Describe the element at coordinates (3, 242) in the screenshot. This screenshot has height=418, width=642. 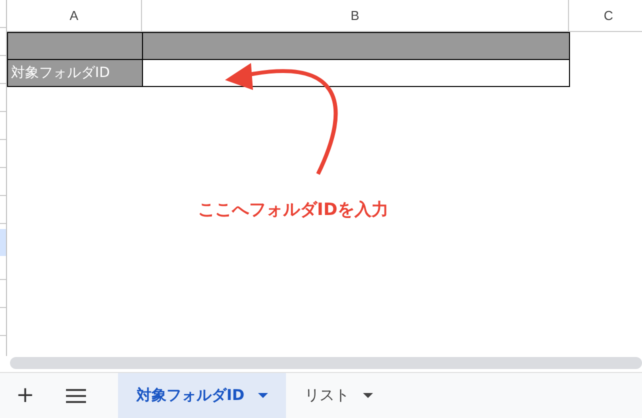
I see `selected-row-header` at that location.